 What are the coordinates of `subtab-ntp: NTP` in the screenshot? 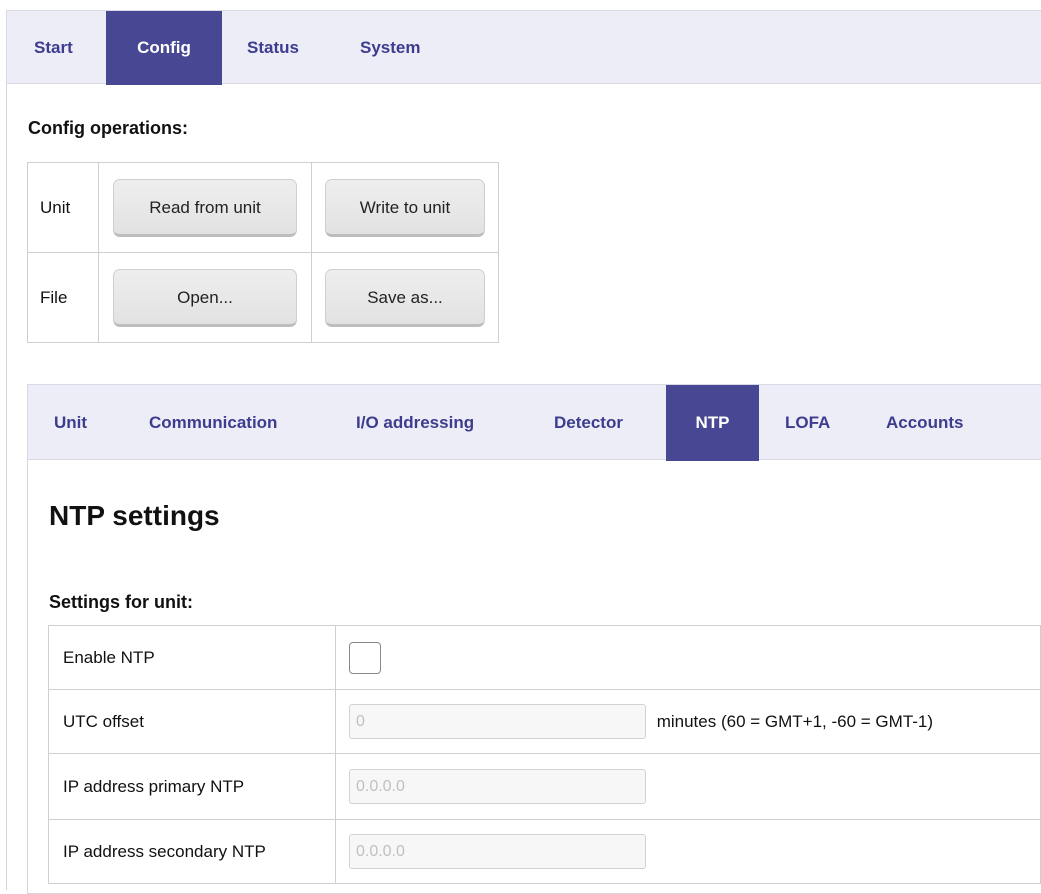 It's located at (712, 423).